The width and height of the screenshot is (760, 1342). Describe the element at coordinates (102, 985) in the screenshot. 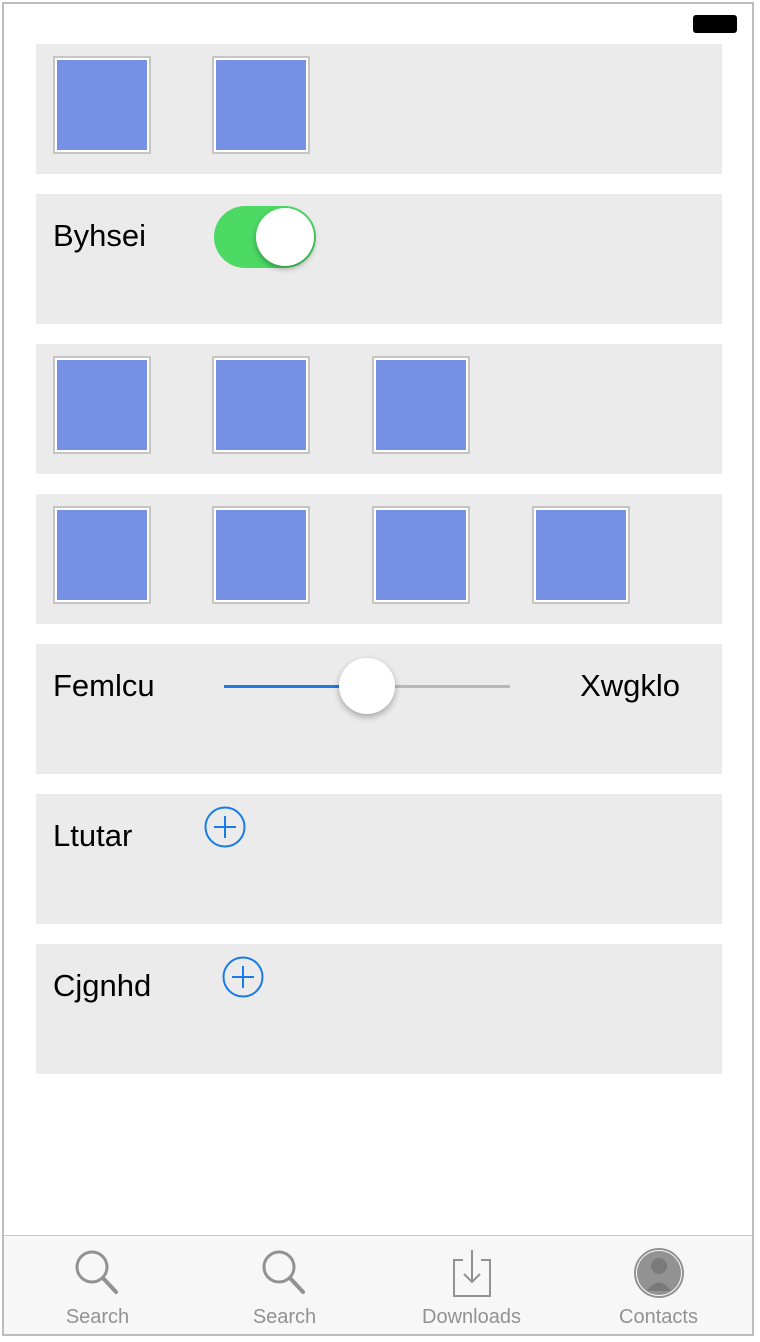

I see `add-row-label: Cjgnhd` at that location.